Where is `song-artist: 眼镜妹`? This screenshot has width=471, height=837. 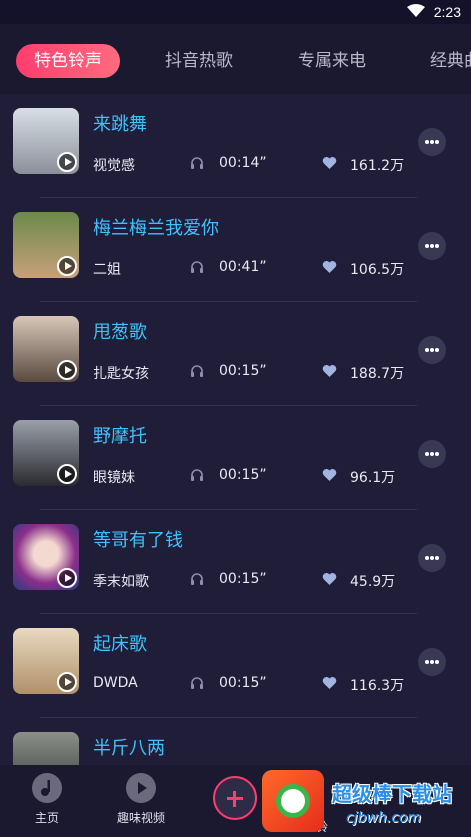 song-artist: 眼镜妹 is located at coordinates (114, 478).